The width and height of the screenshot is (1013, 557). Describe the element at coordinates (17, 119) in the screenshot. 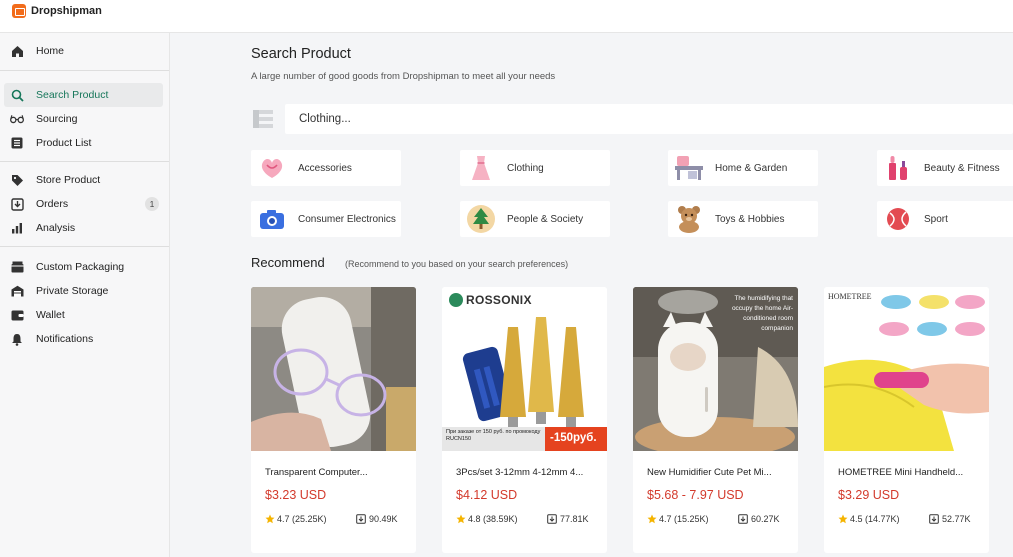

I see `glasses-icon` at that location.